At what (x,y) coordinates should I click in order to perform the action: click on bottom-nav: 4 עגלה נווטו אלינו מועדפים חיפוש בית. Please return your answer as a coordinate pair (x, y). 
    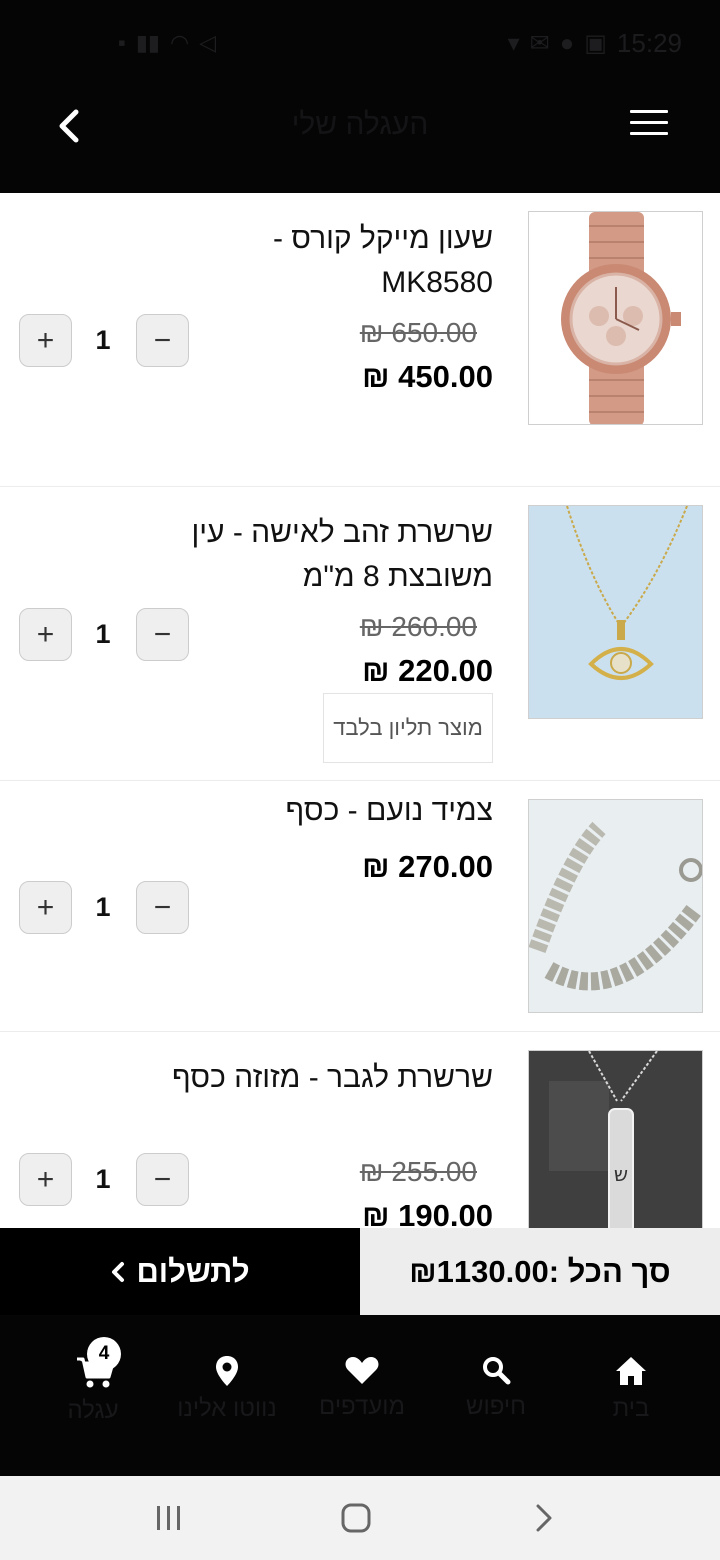
    Looking at the image, I should click on (360, 1395).